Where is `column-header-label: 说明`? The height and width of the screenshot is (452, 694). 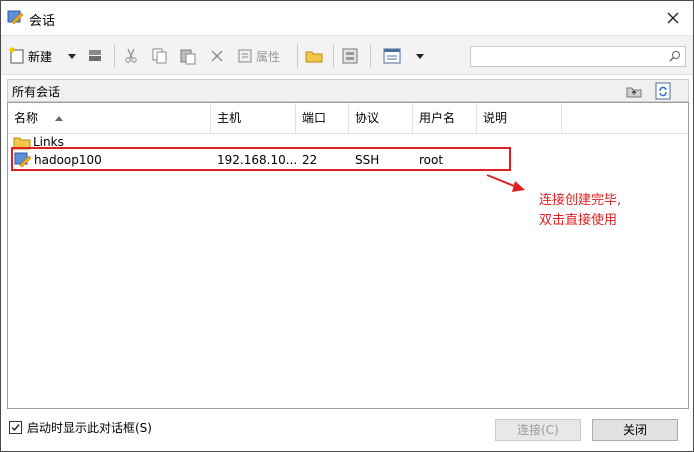 column-header-label: 说明 is located at coordinates (495, 118).